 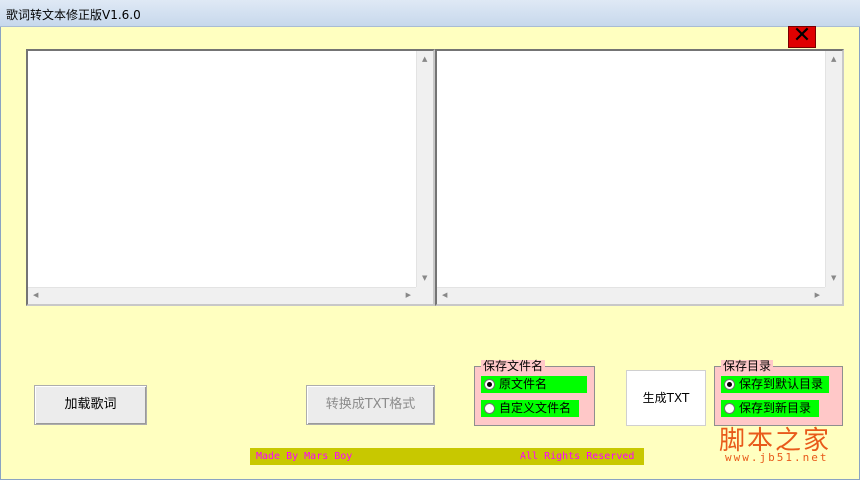 I want to click on custom-filename-radio: 自定义文件名, so click(x=530, y=408).